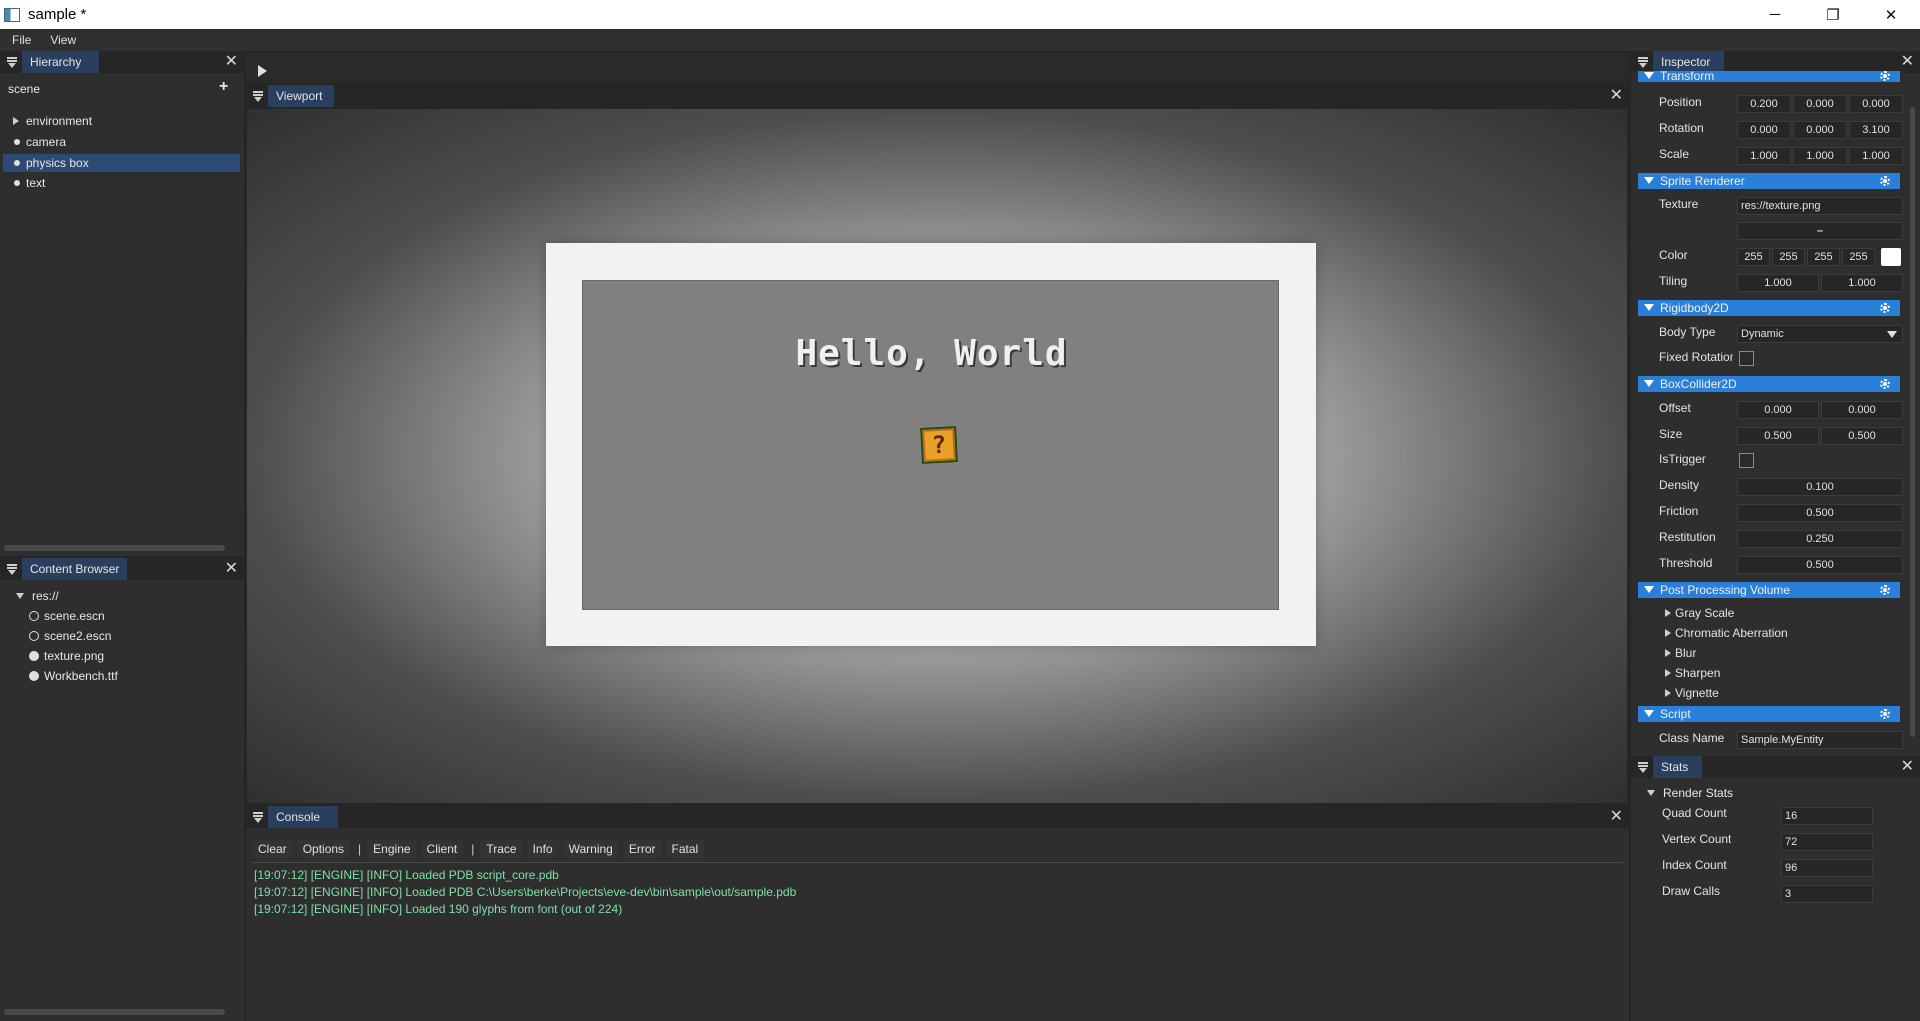 Image resolution: width=1920 pixels, height=1021 pixels. Describe the element at coordinates (323, 849) in the screenshot. I see `options-button: Options` at that location.